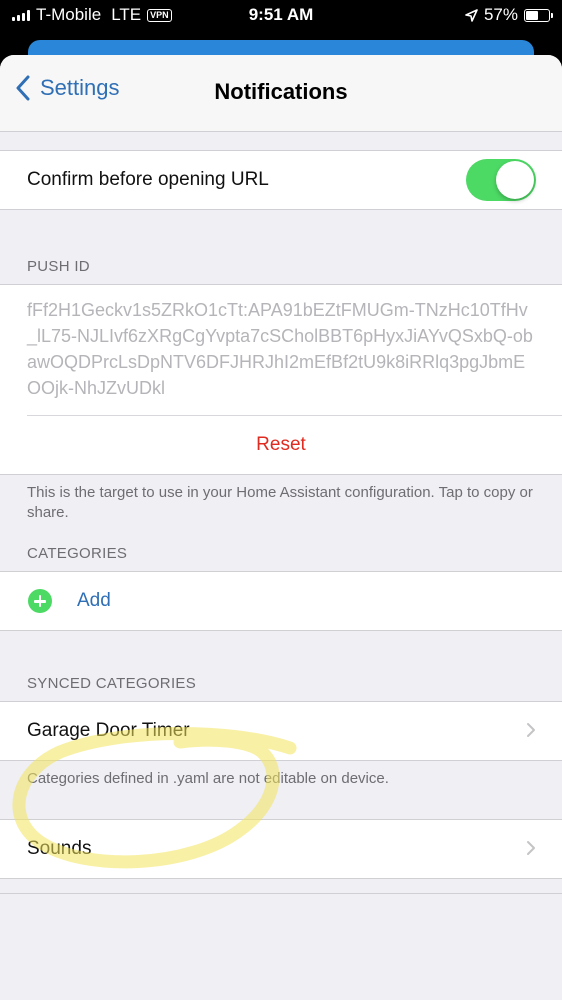 This screenshot has height=1000, width=562. I want to click on synced-category-label: Garage Door Timer, so click(108, 730).